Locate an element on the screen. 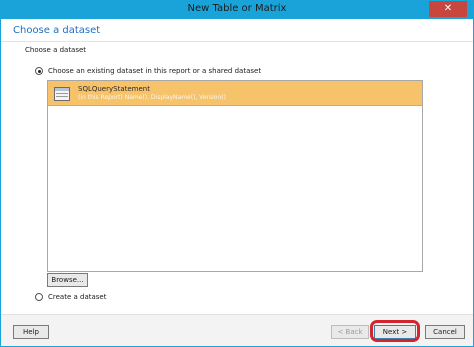 This screenshot has height=347, width=474. cancel-button: Cancel is located at coordinates (445, 332).